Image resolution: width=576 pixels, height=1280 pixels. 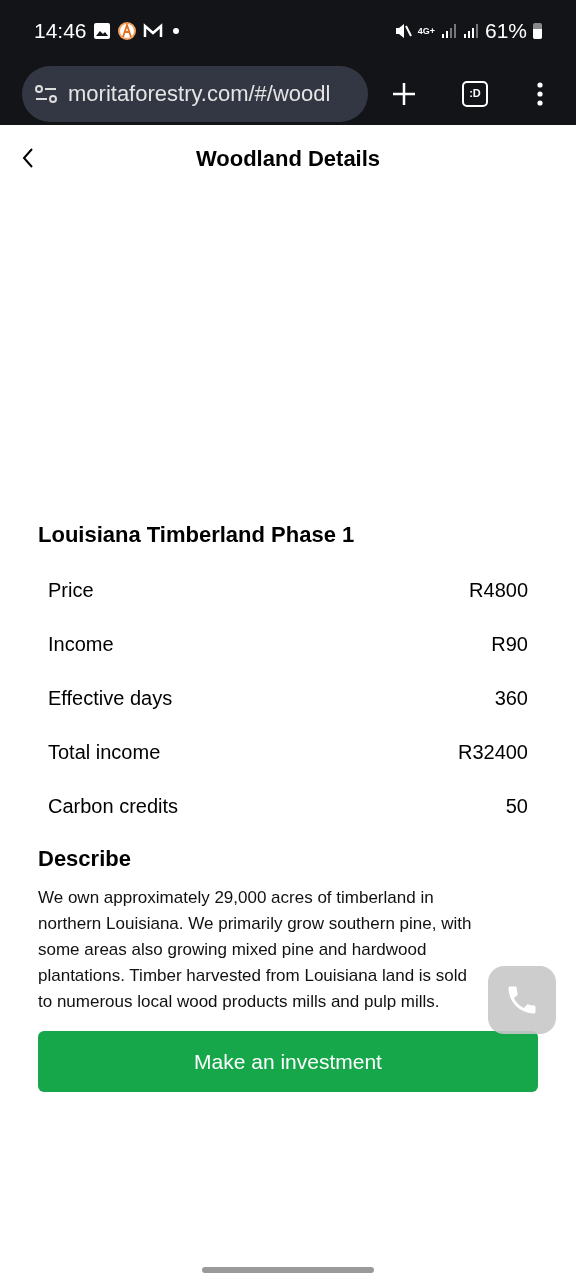 What do you see at coordinates (511, 698) in the screenshot?
I see `detail-value: 360` at bounding box center [511, 698].